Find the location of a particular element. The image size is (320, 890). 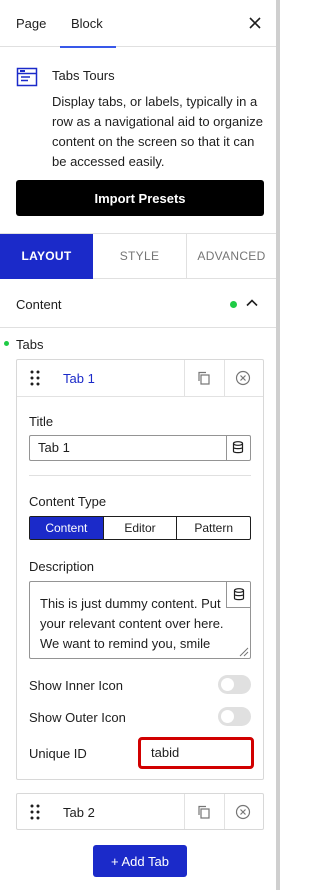

tab-block: Block is located at coordinates (88, 24).